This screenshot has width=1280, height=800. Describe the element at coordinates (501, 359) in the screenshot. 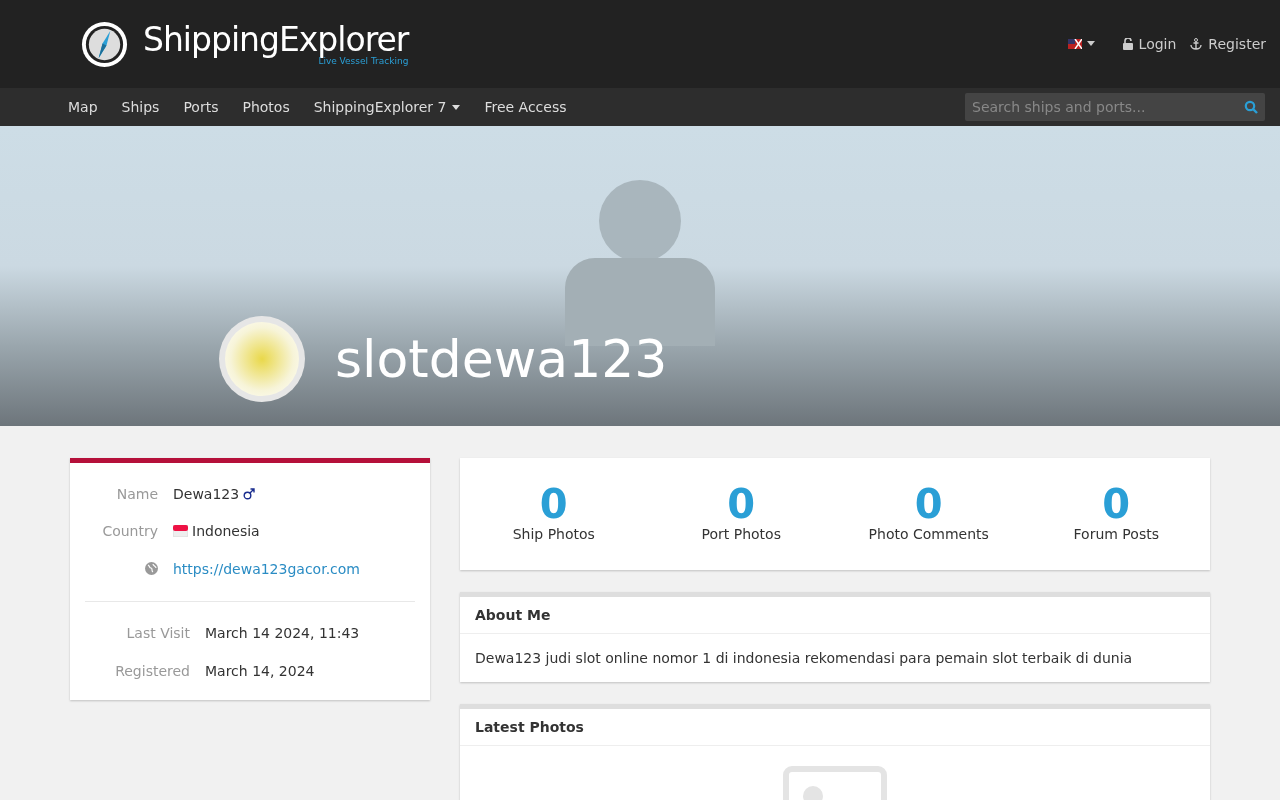

I see `username-title: slotdewa123` at that location.